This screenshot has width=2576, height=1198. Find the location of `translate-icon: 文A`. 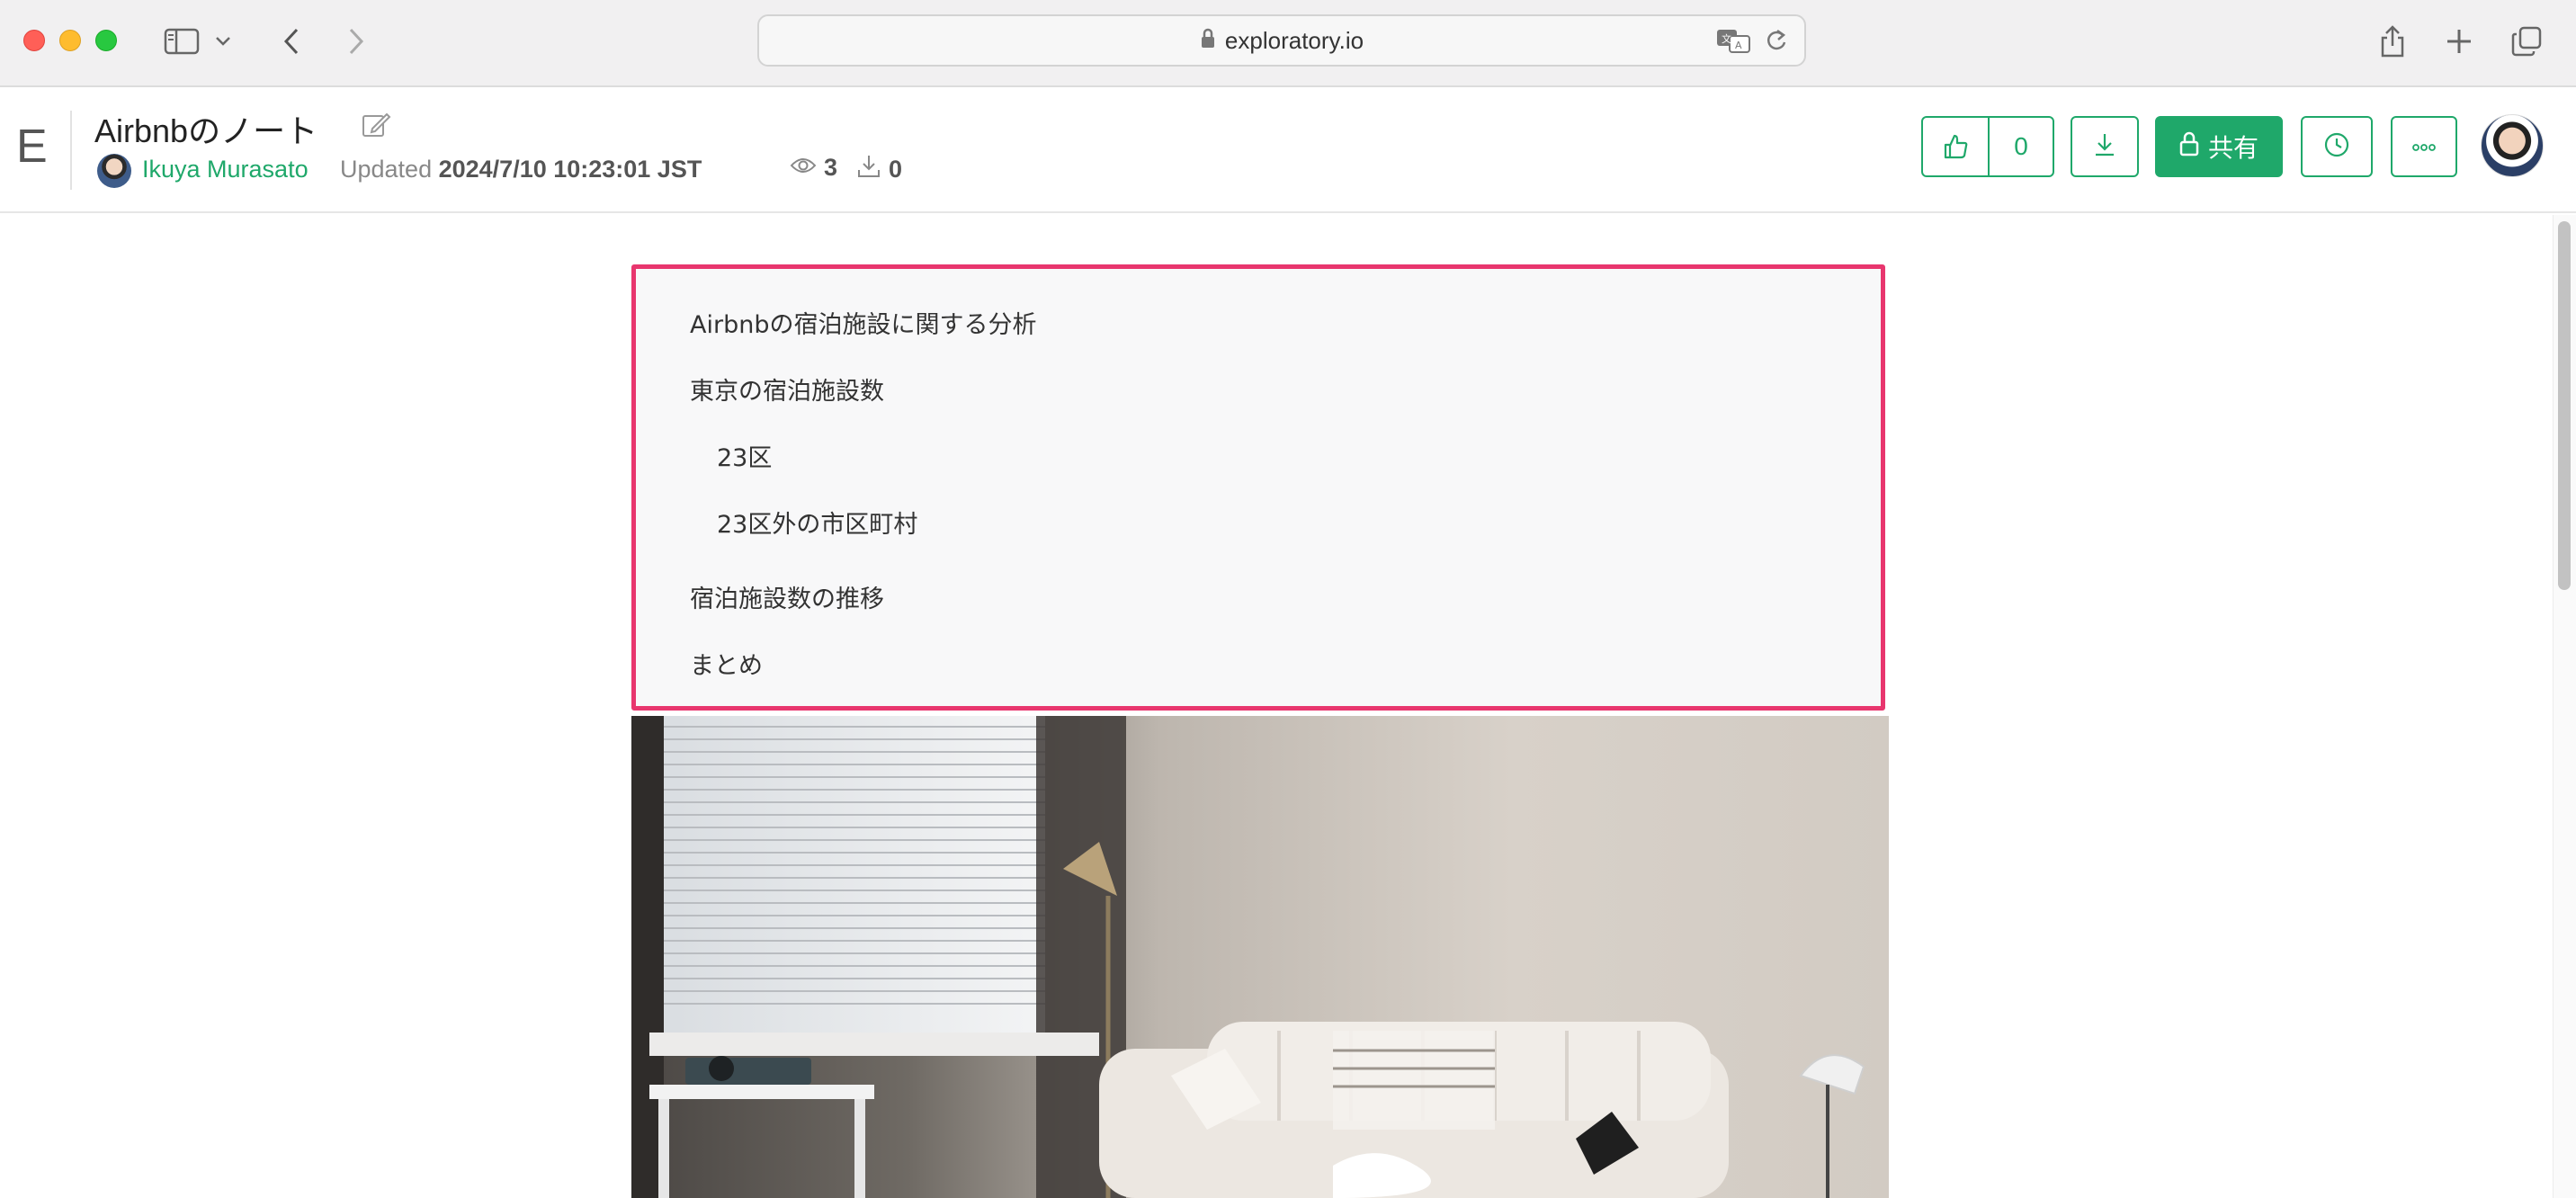

translate-icon: 文A is located at coordinates (1734, 42).